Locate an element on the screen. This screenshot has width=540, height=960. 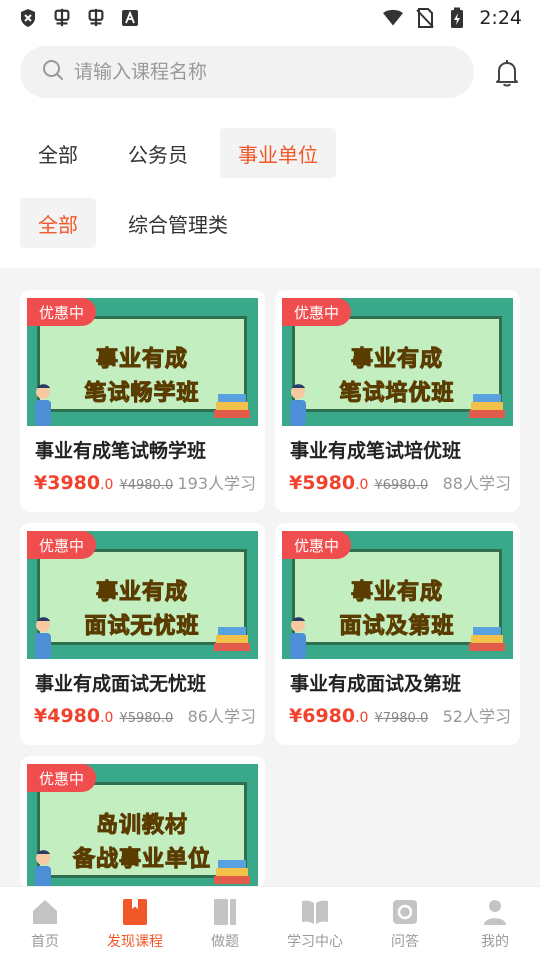
course-title: 事业有成笔试培优班 is located at coordinates (376, 451).